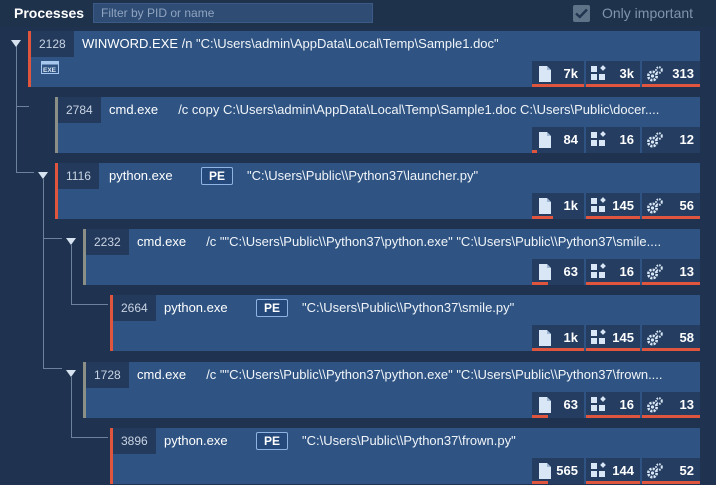 This screenshot has width=716, height=485. I want to click on metric-modules: 12, so click(671, 140).